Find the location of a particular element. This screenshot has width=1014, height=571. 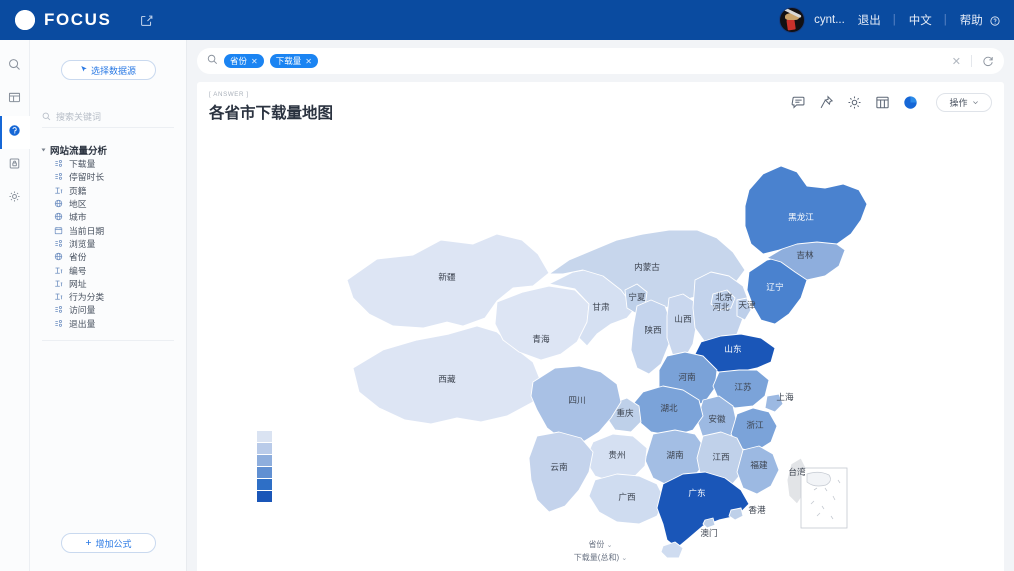

region-黑龙江 is located at coordinates (806, 210).